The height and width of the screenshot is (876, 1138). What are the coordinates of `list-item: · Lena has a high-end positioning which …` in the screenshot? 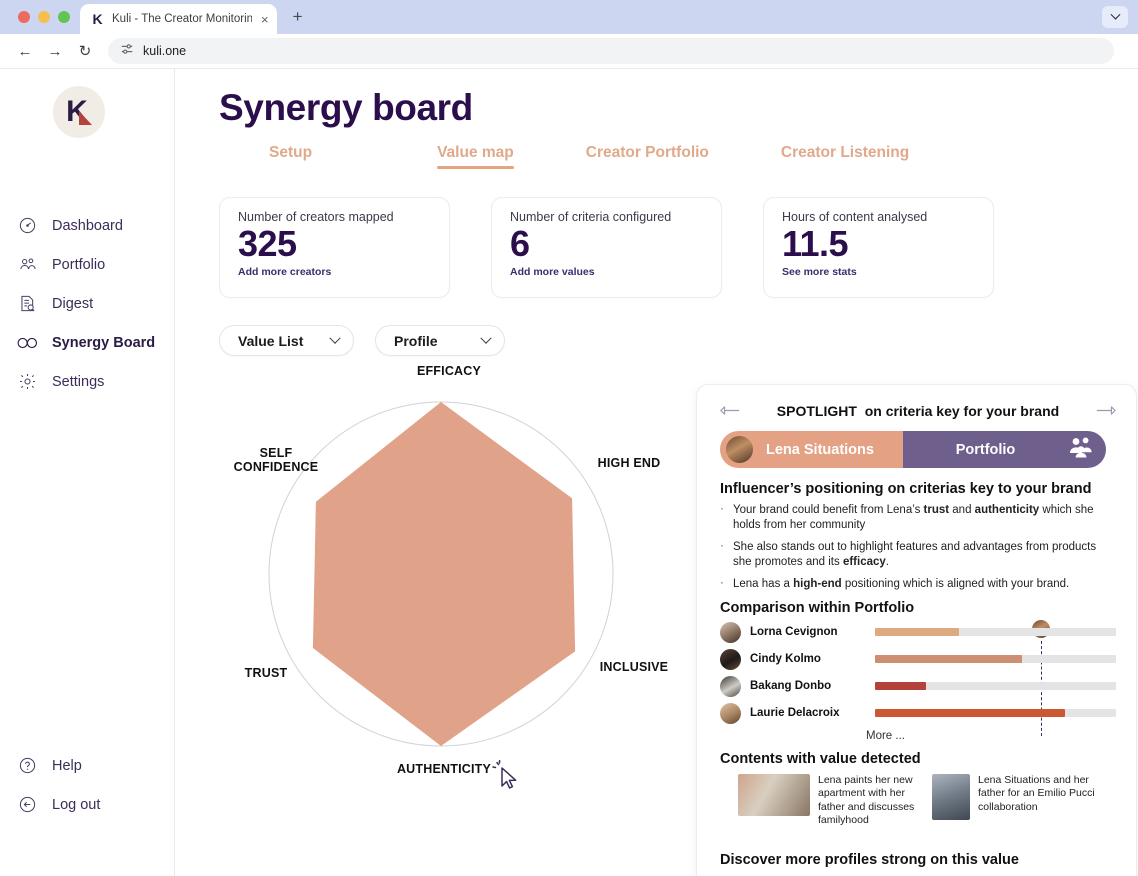 It's located at (918, 584).